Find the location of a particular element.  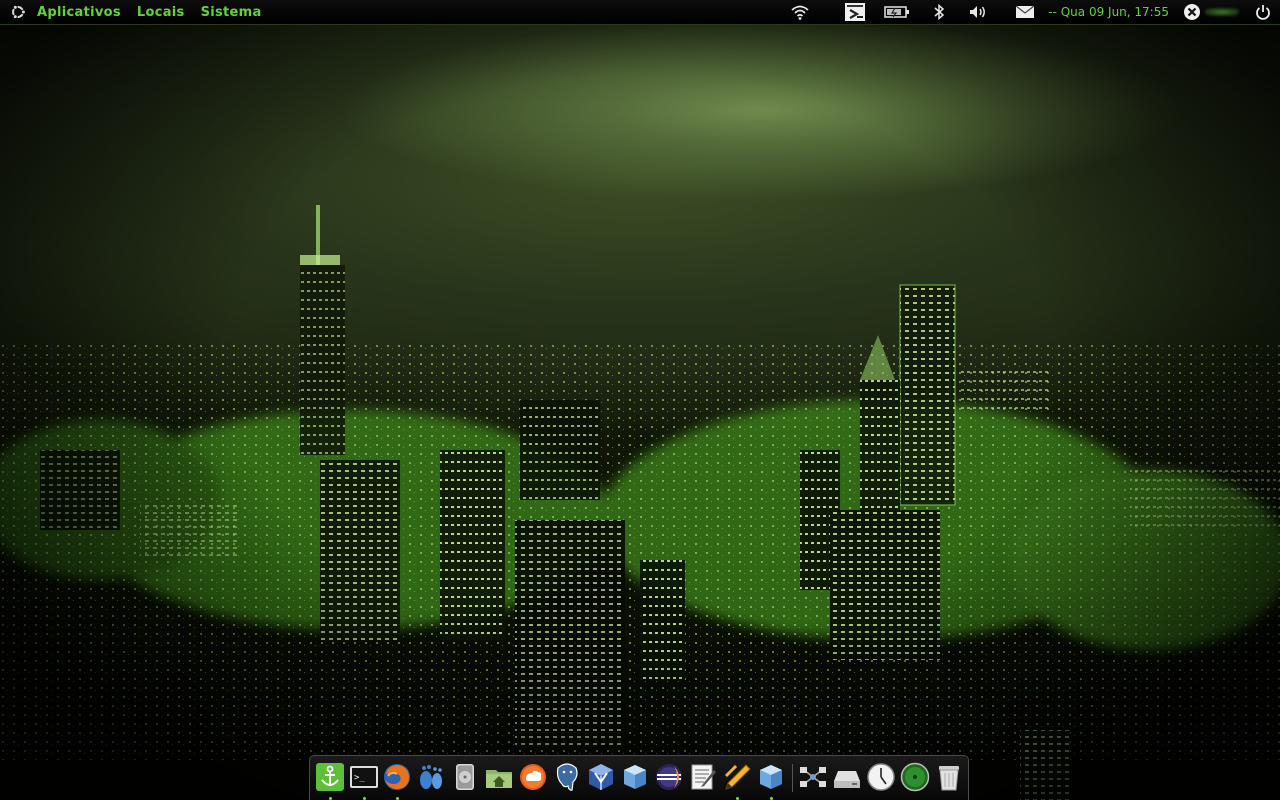

virtualbox-icon is located at coordinates (601, 777).